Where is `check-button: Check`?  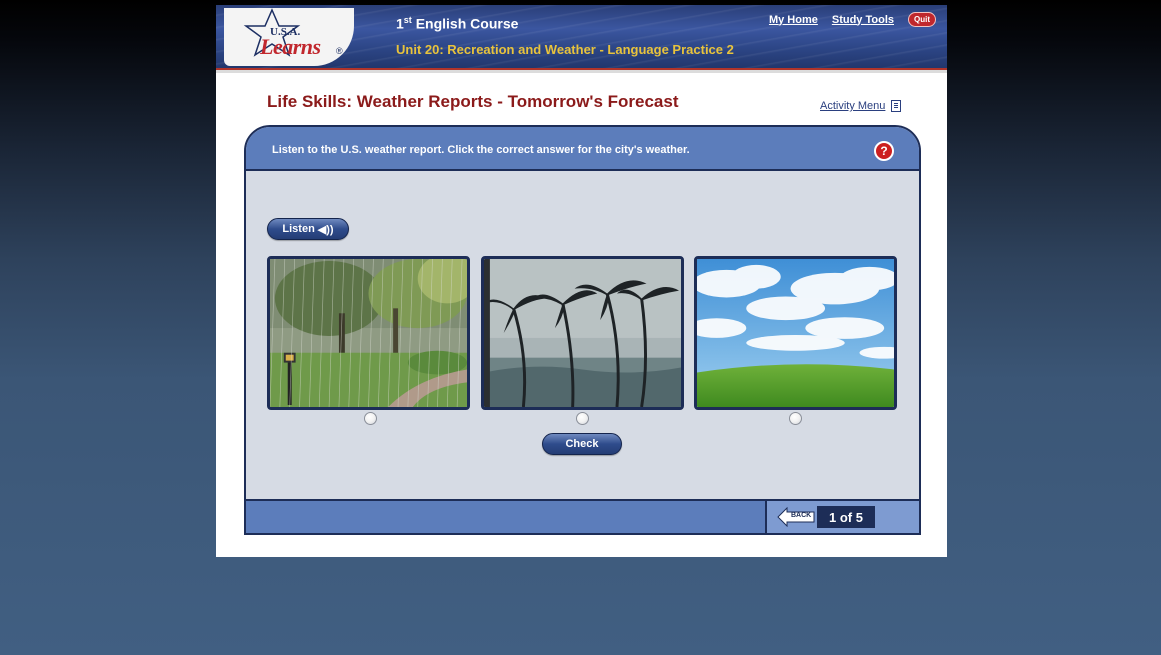
check-button: Check is located at coordinates (582, 444).